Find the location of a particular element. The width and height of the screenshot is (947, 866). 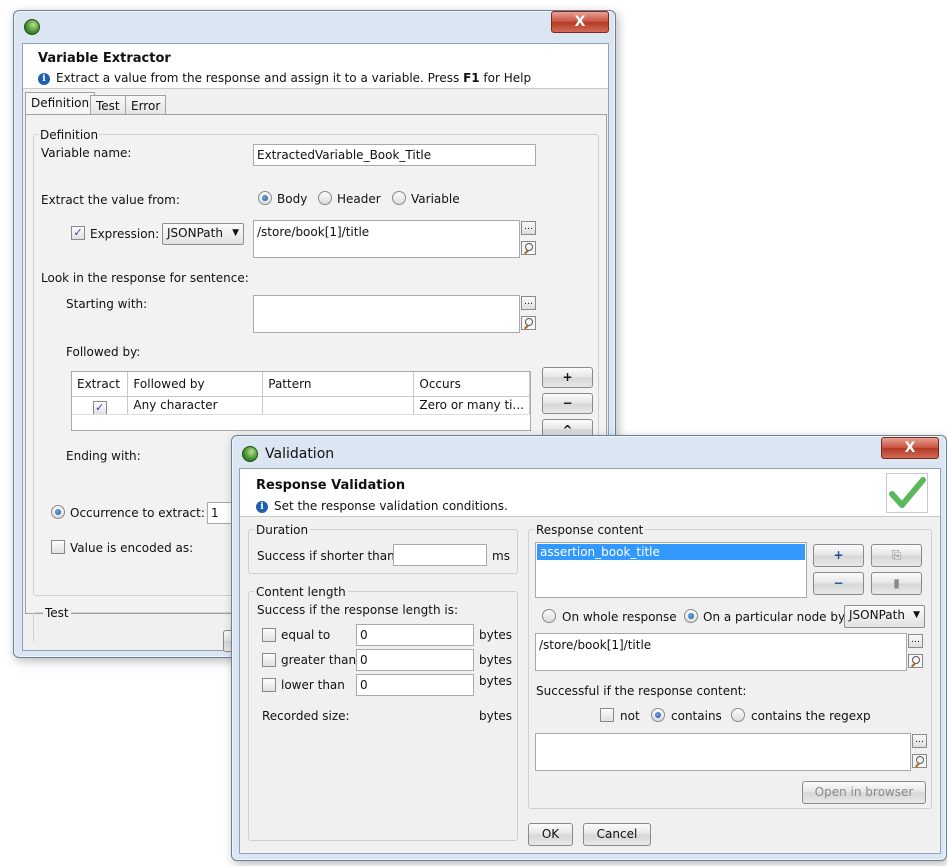

radio-header-label: Header is located at coordinates (359, 199).